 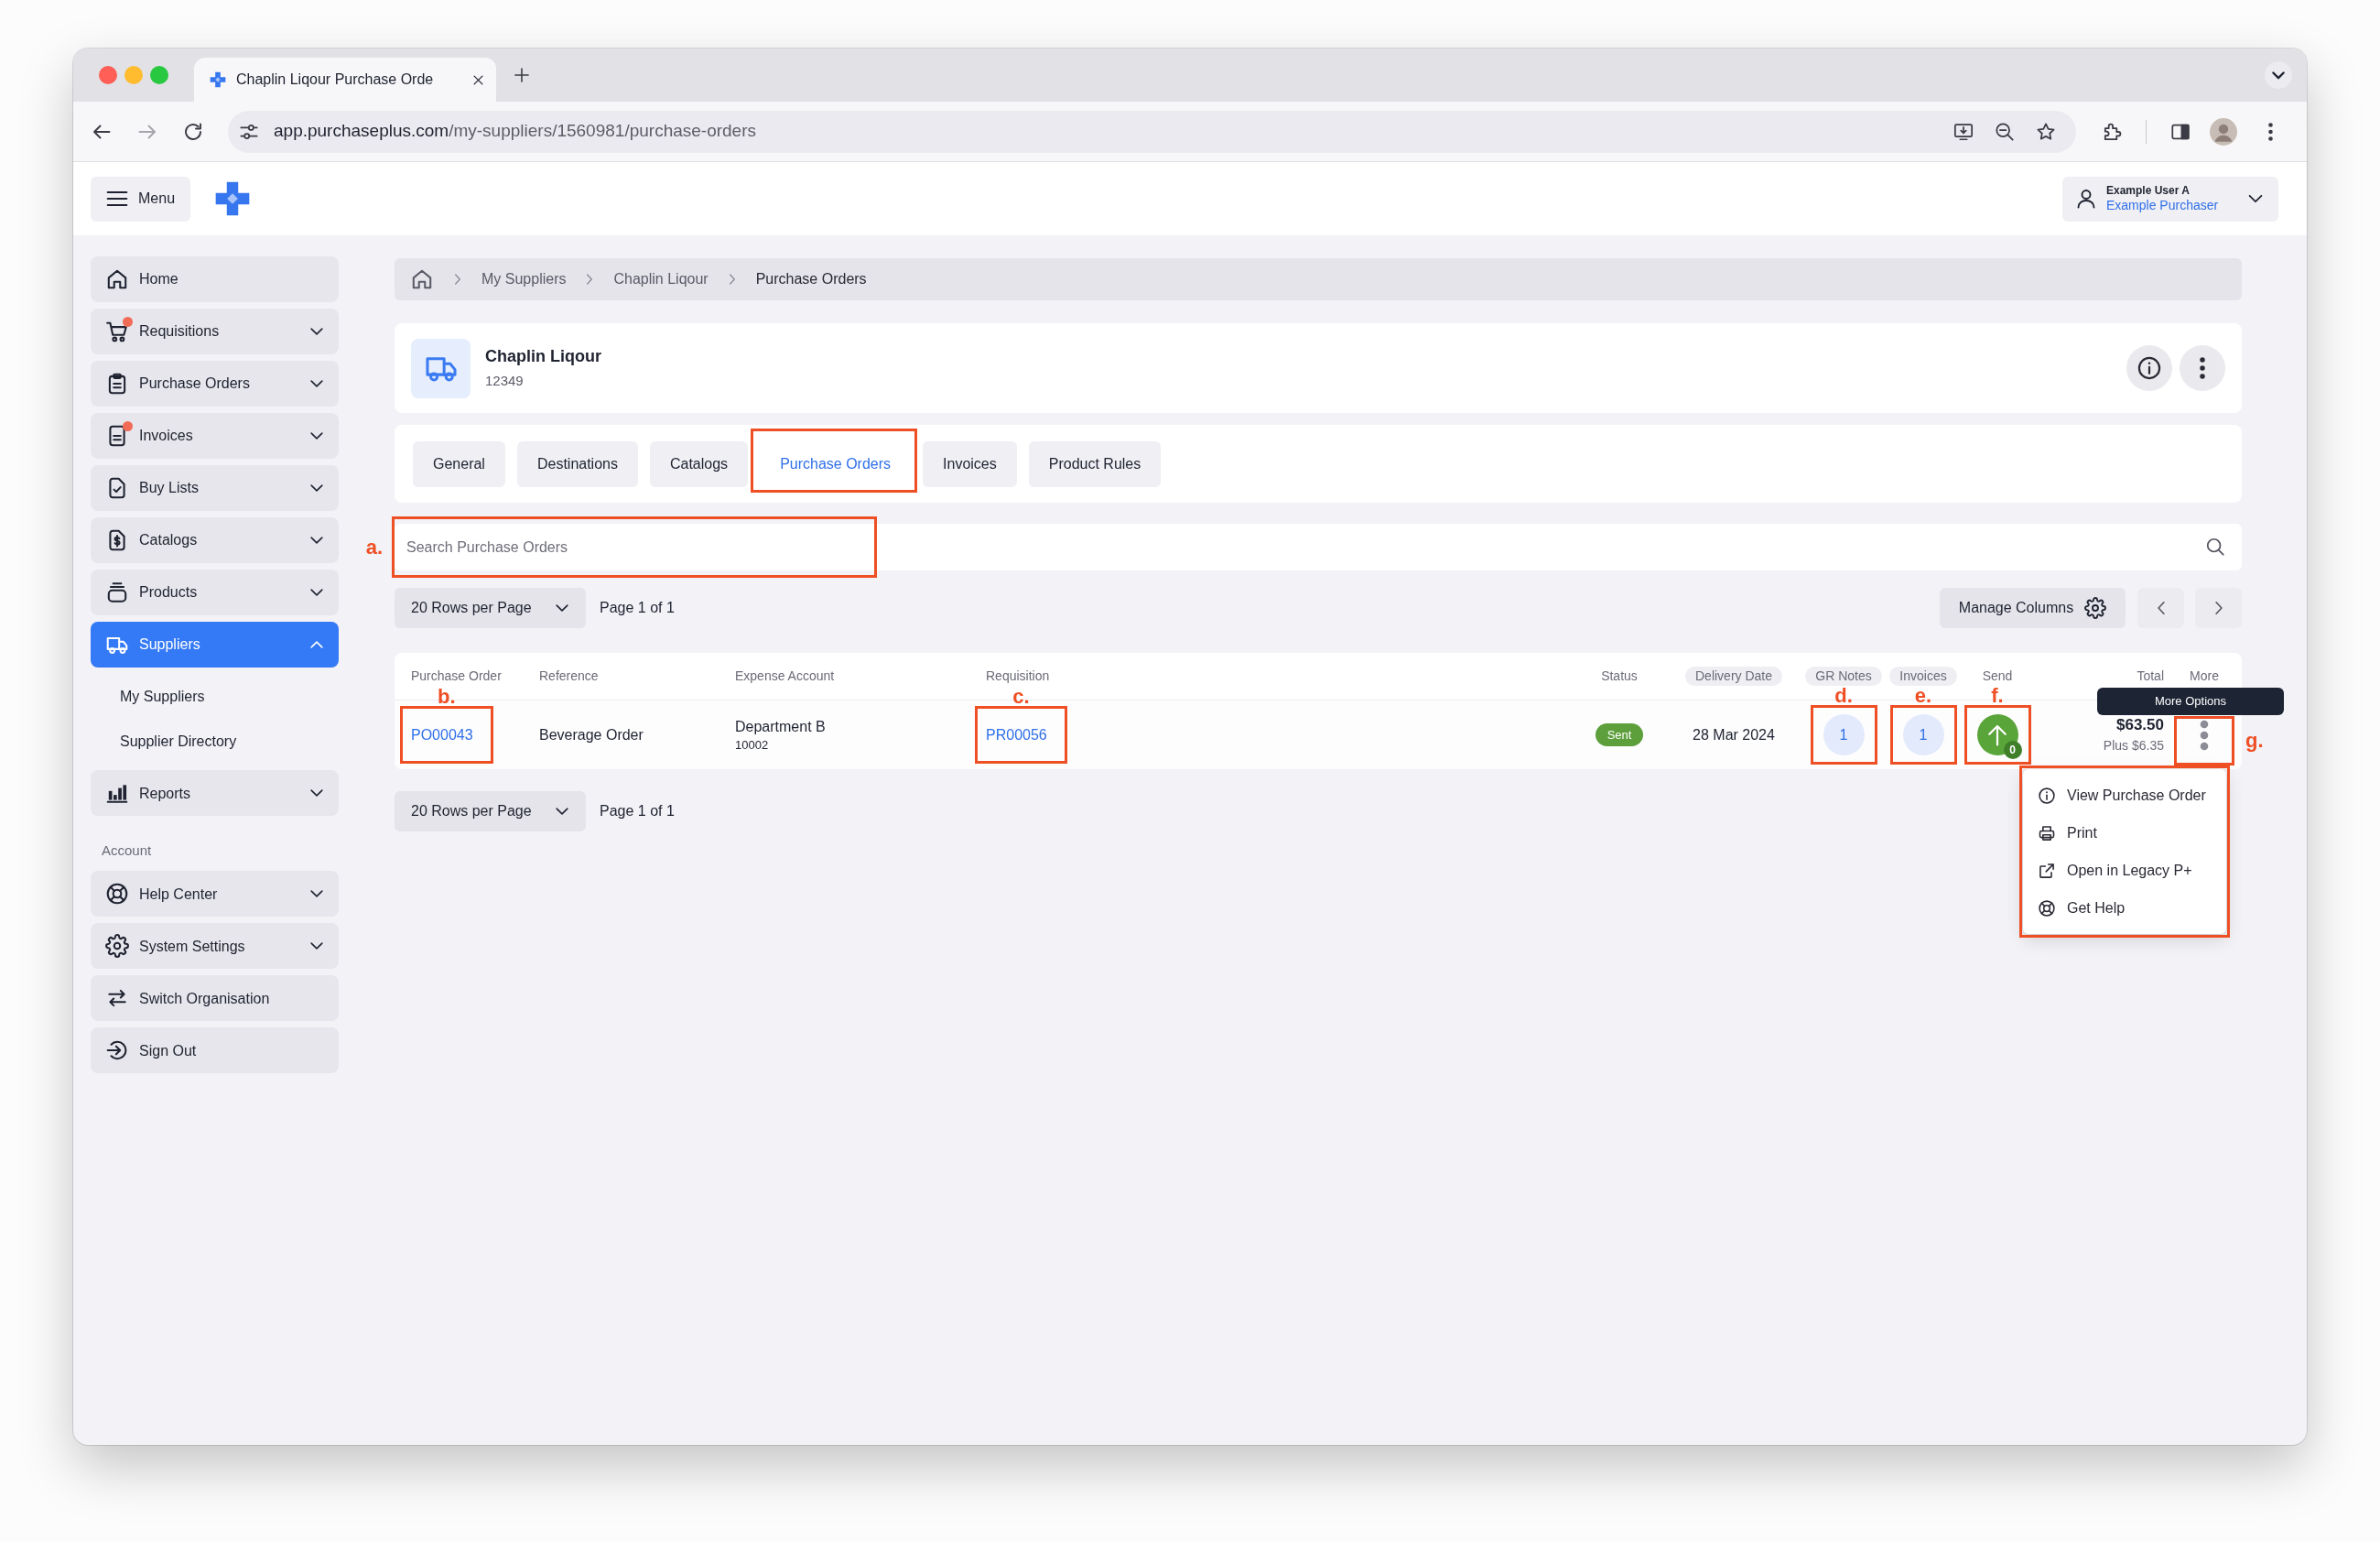 I want to click on address-bar: app.purchaseplus.com/my-suppliers/1560981/purchase-orders, so click(x=1152, y=131).